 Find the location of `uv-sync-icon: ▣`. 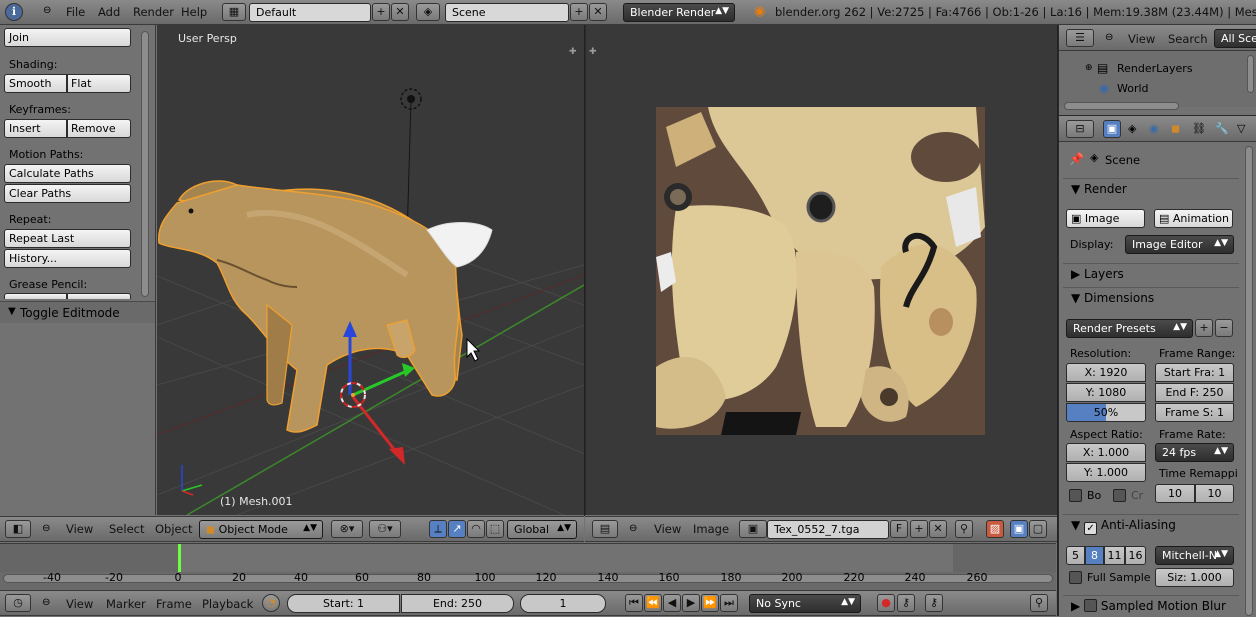

uv-sync-icon: ▣ is located at coordinates (1019, 529).